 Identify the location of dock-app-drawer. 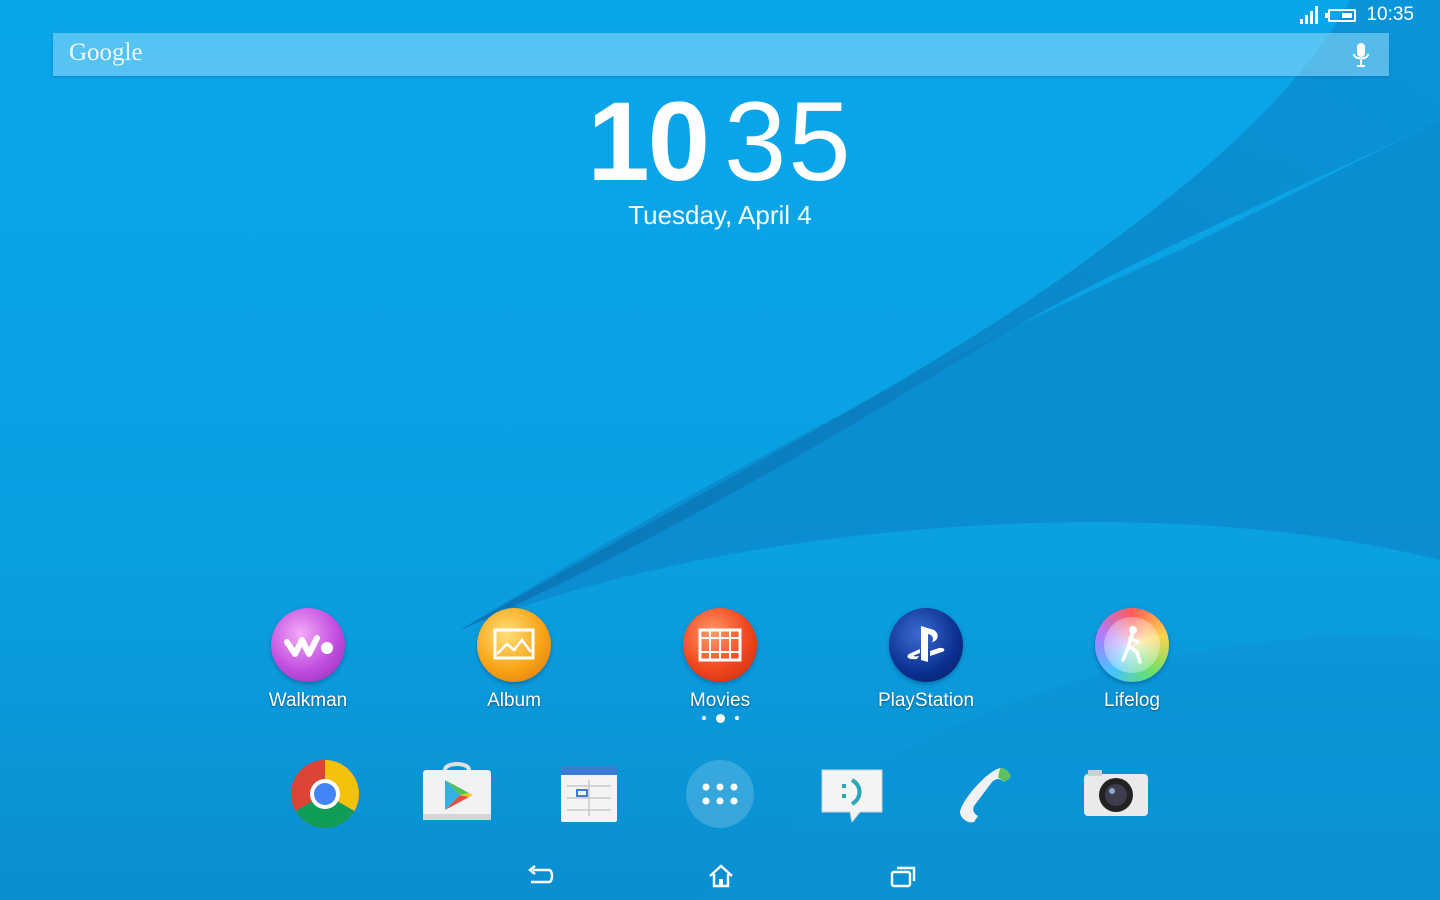
(720, 794).